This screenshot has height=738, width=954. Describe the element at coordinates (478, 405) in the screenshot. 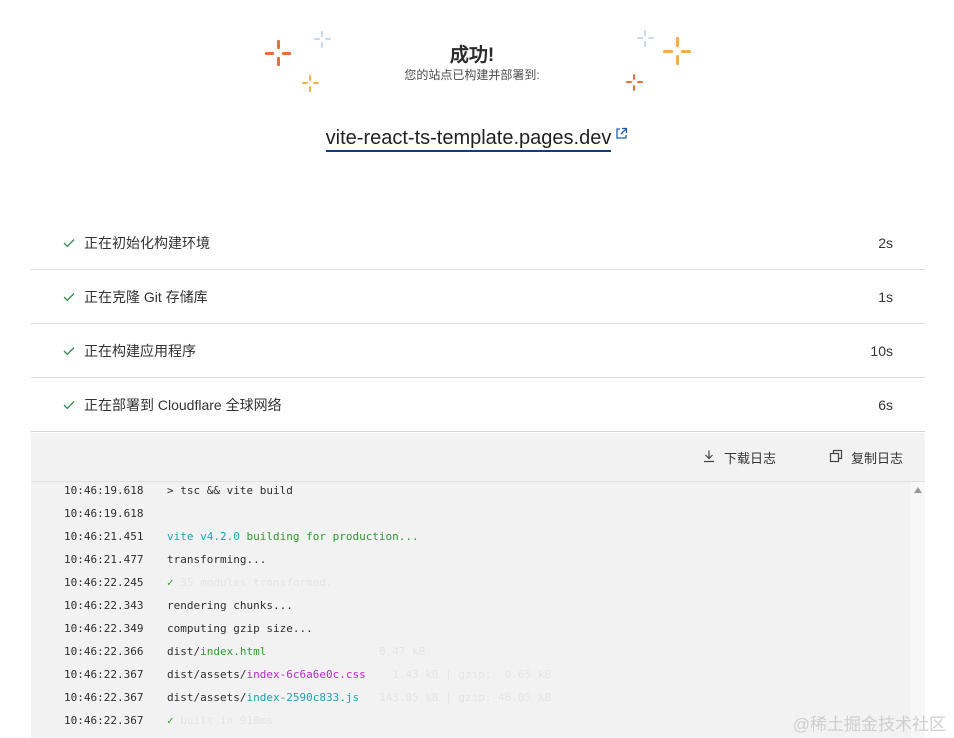

I see `build-step-row: 正在部署到 Cloudflare 全球网络 6s` at that location.